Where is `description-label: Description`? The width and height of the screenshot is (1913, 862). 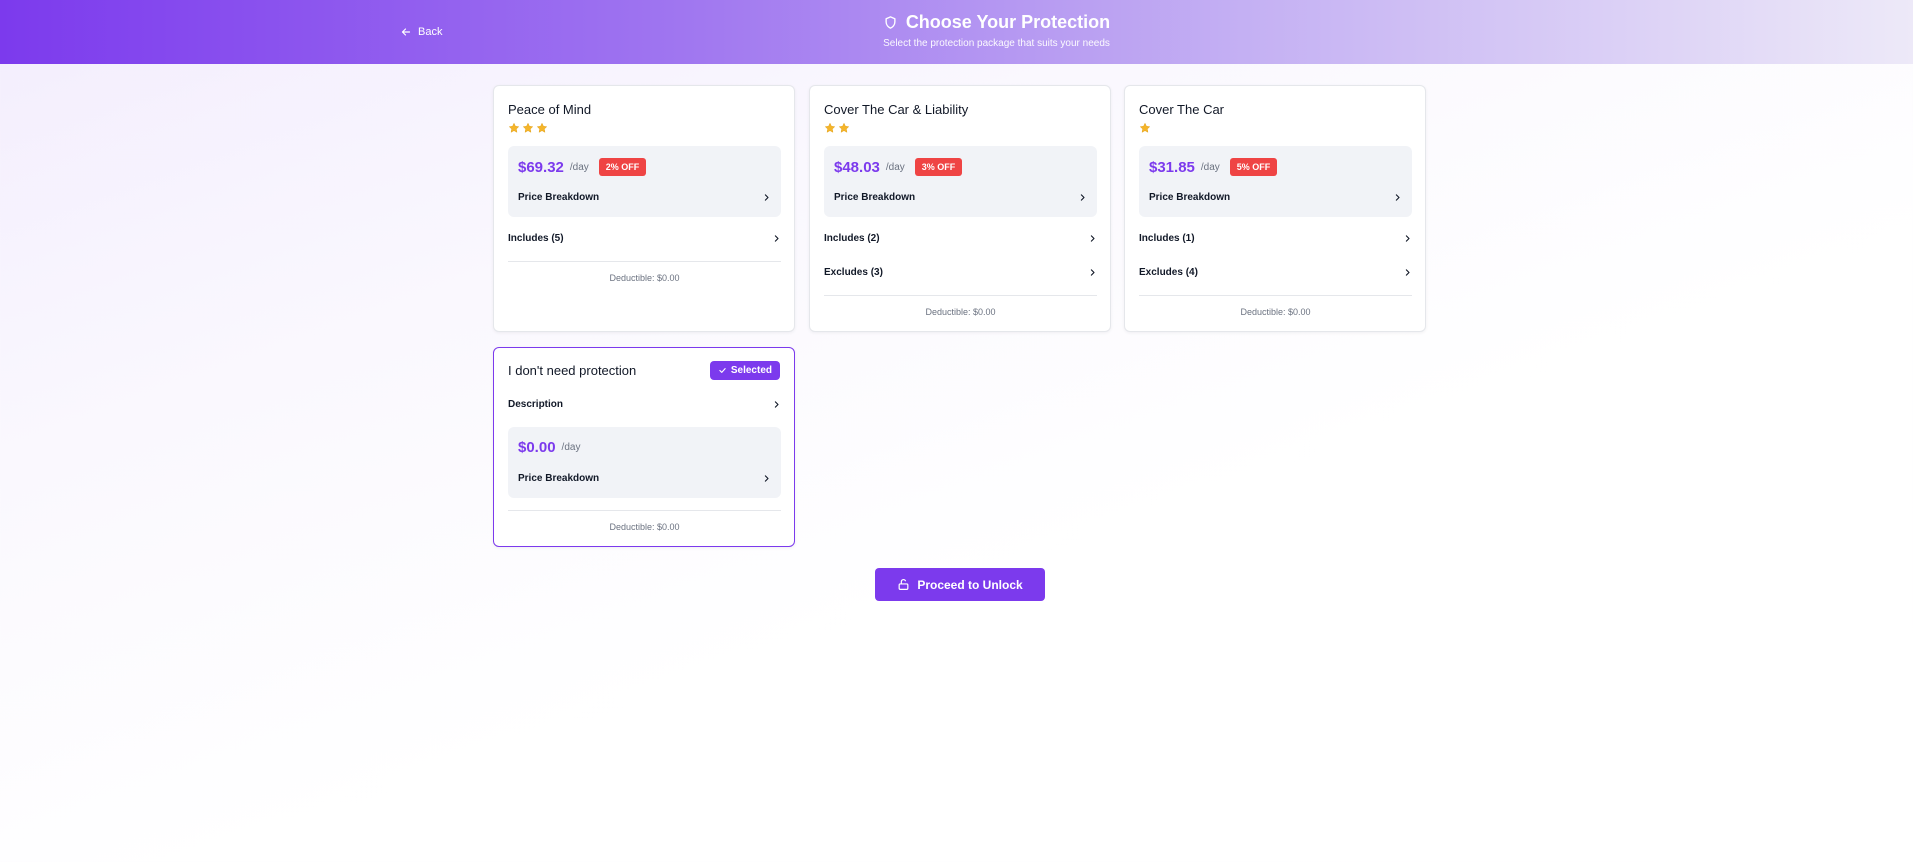 description-label: Description is located at coordinates (536, 404).